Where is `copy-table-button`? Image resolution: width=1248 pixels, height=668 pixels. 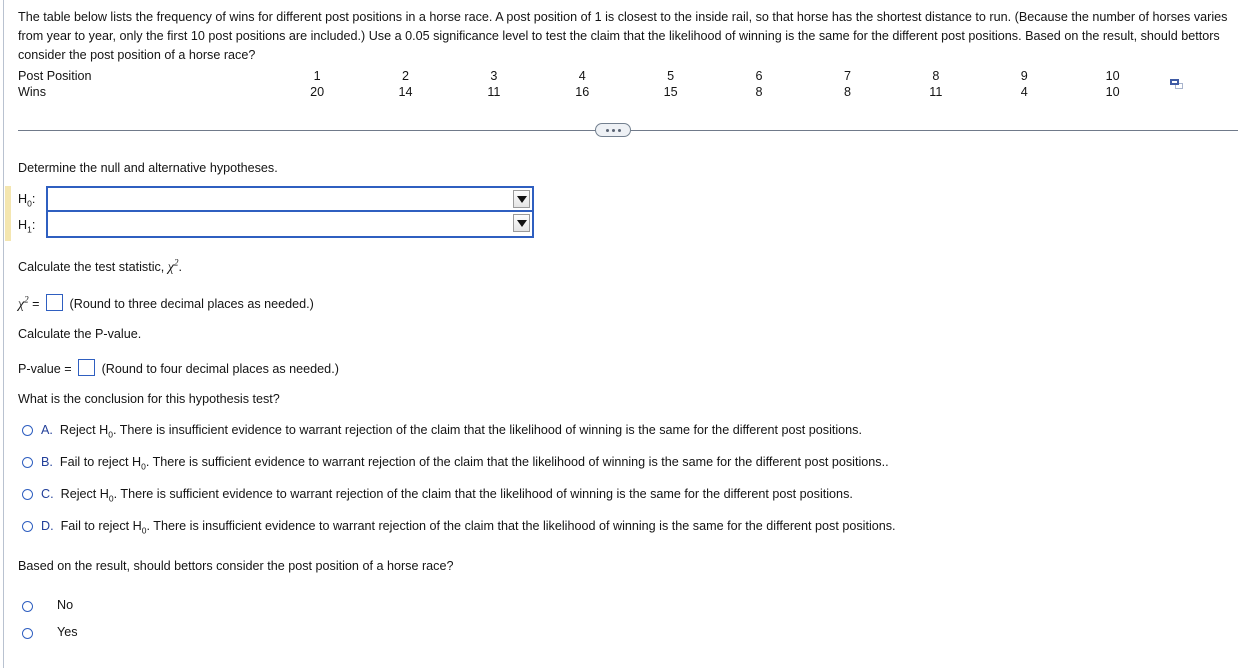
copy-table-button is located at coordinates (1177, 84).